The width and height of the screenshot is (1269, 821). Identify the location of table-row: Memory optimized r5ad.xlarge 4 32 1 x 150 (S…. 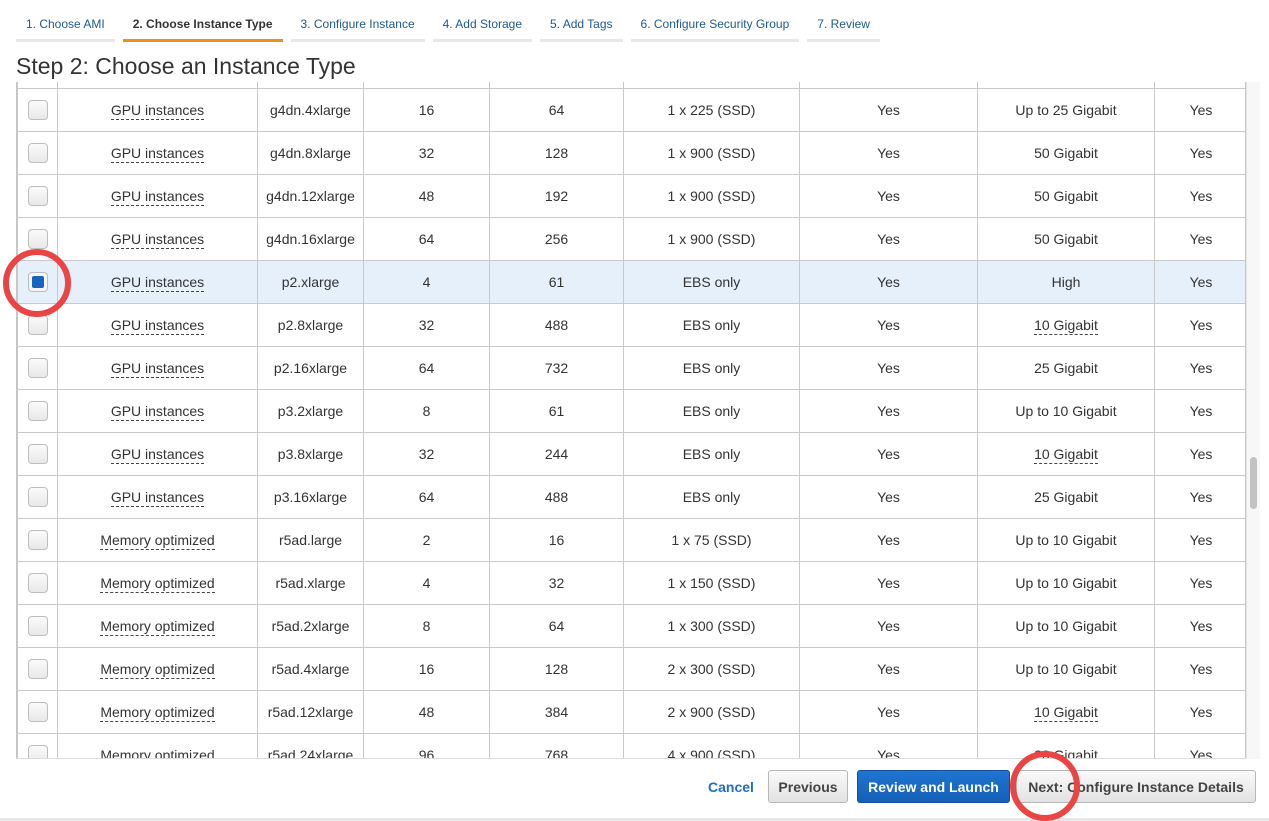
(631, 583).